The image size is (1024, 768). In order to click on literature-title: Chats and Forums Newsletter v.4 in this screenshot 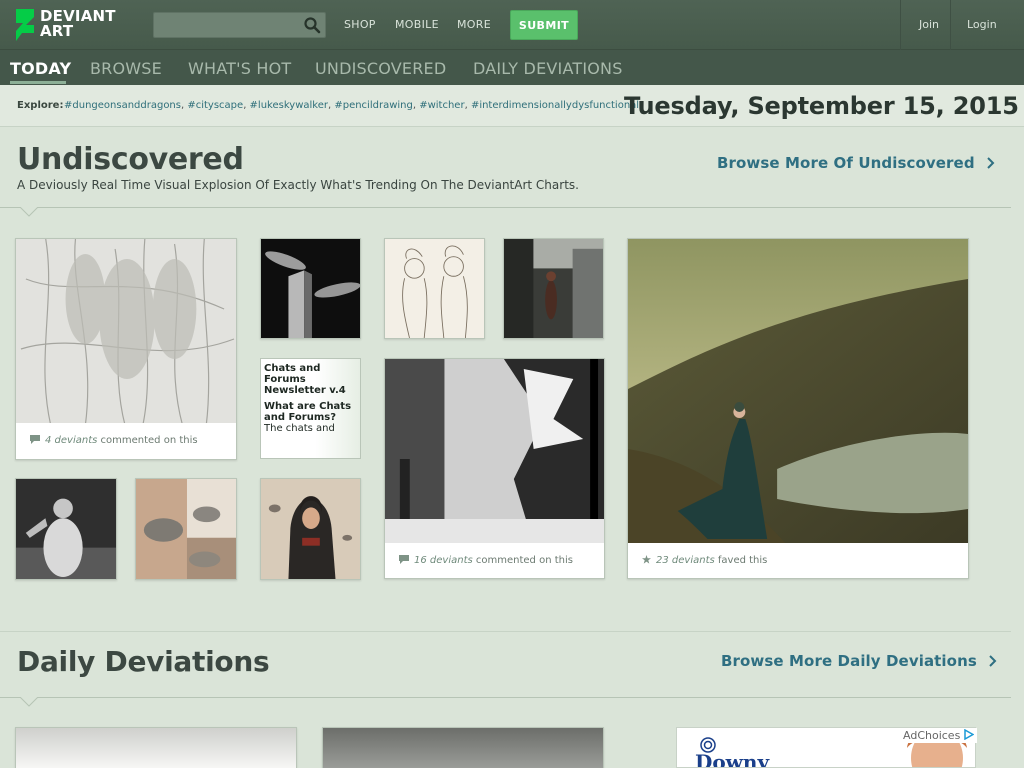, I will do `click(305, 379)`.